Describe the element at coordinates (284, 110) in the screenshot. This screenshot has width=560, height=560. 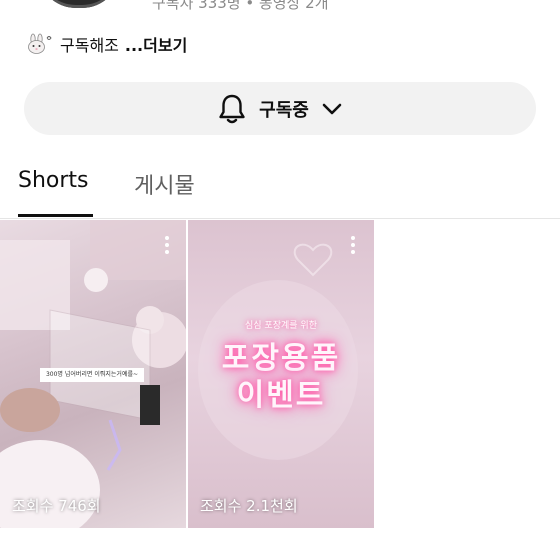
I see `subscribed-label: 구독중` at that location.